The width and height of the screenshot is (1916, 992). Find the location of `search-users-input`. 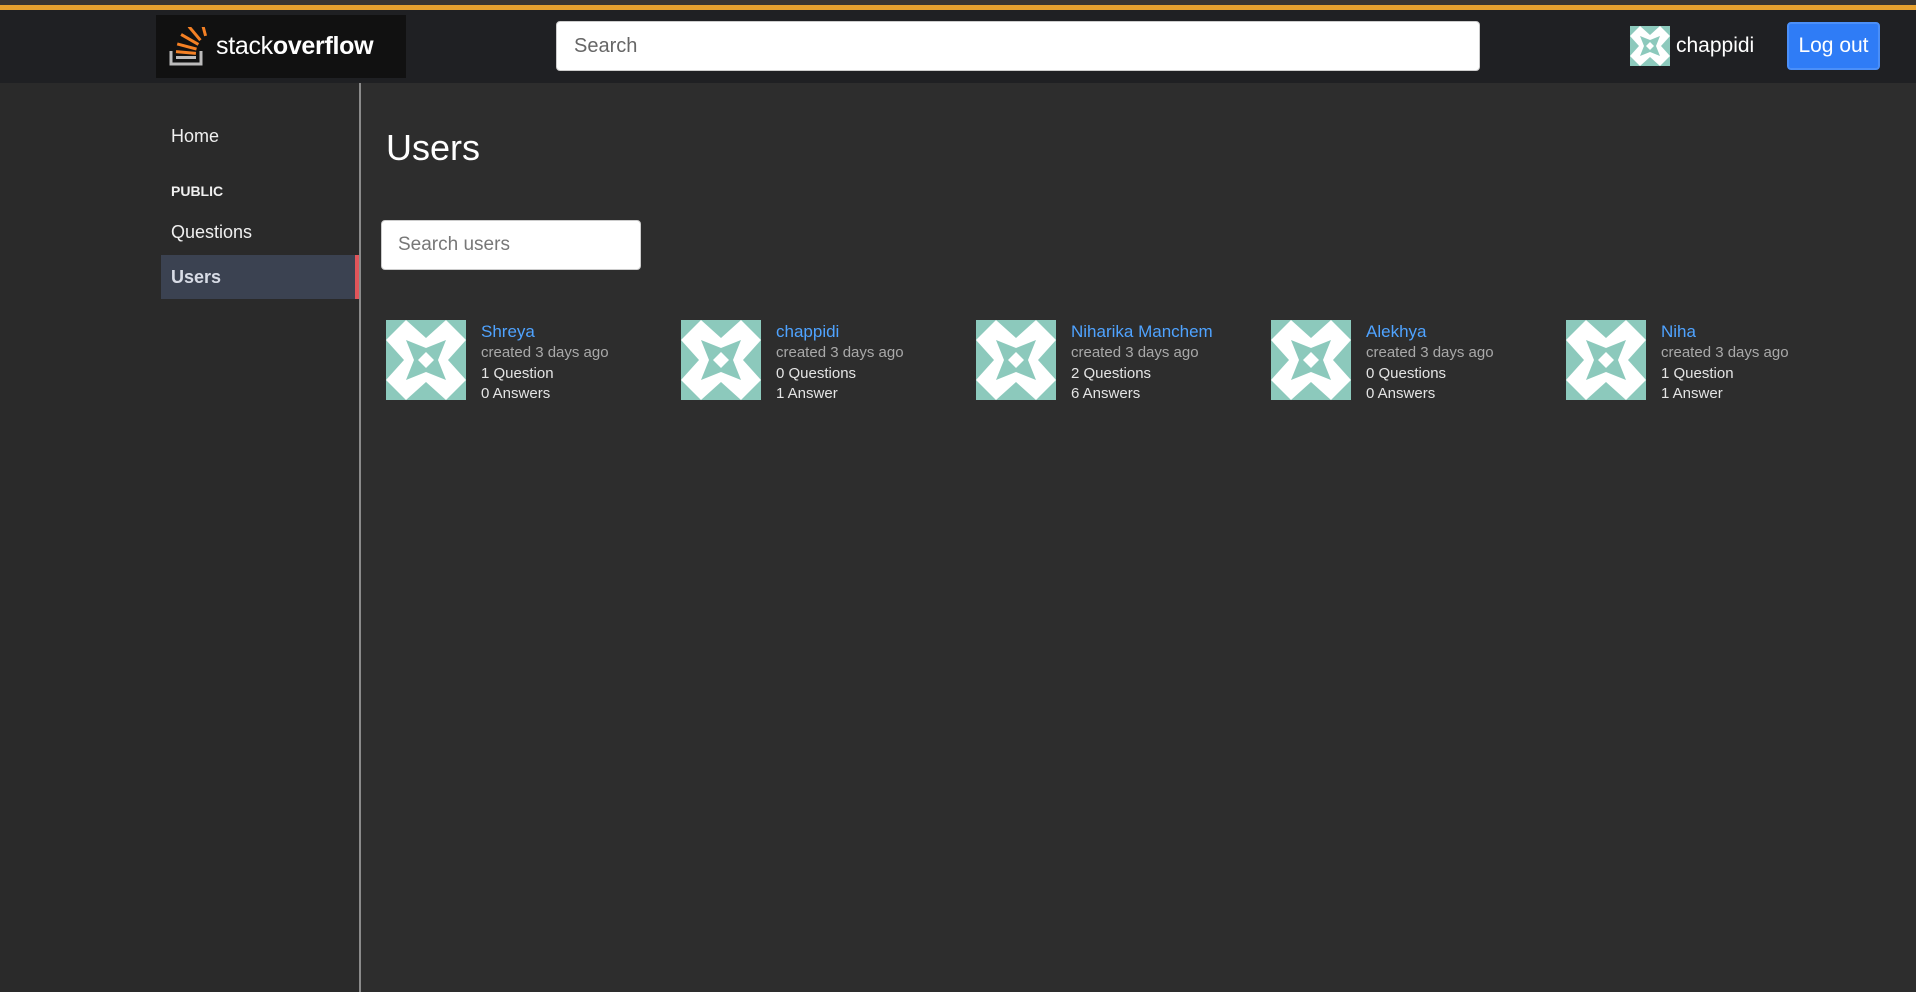

search-users-input is located at coordinates (511, 245).